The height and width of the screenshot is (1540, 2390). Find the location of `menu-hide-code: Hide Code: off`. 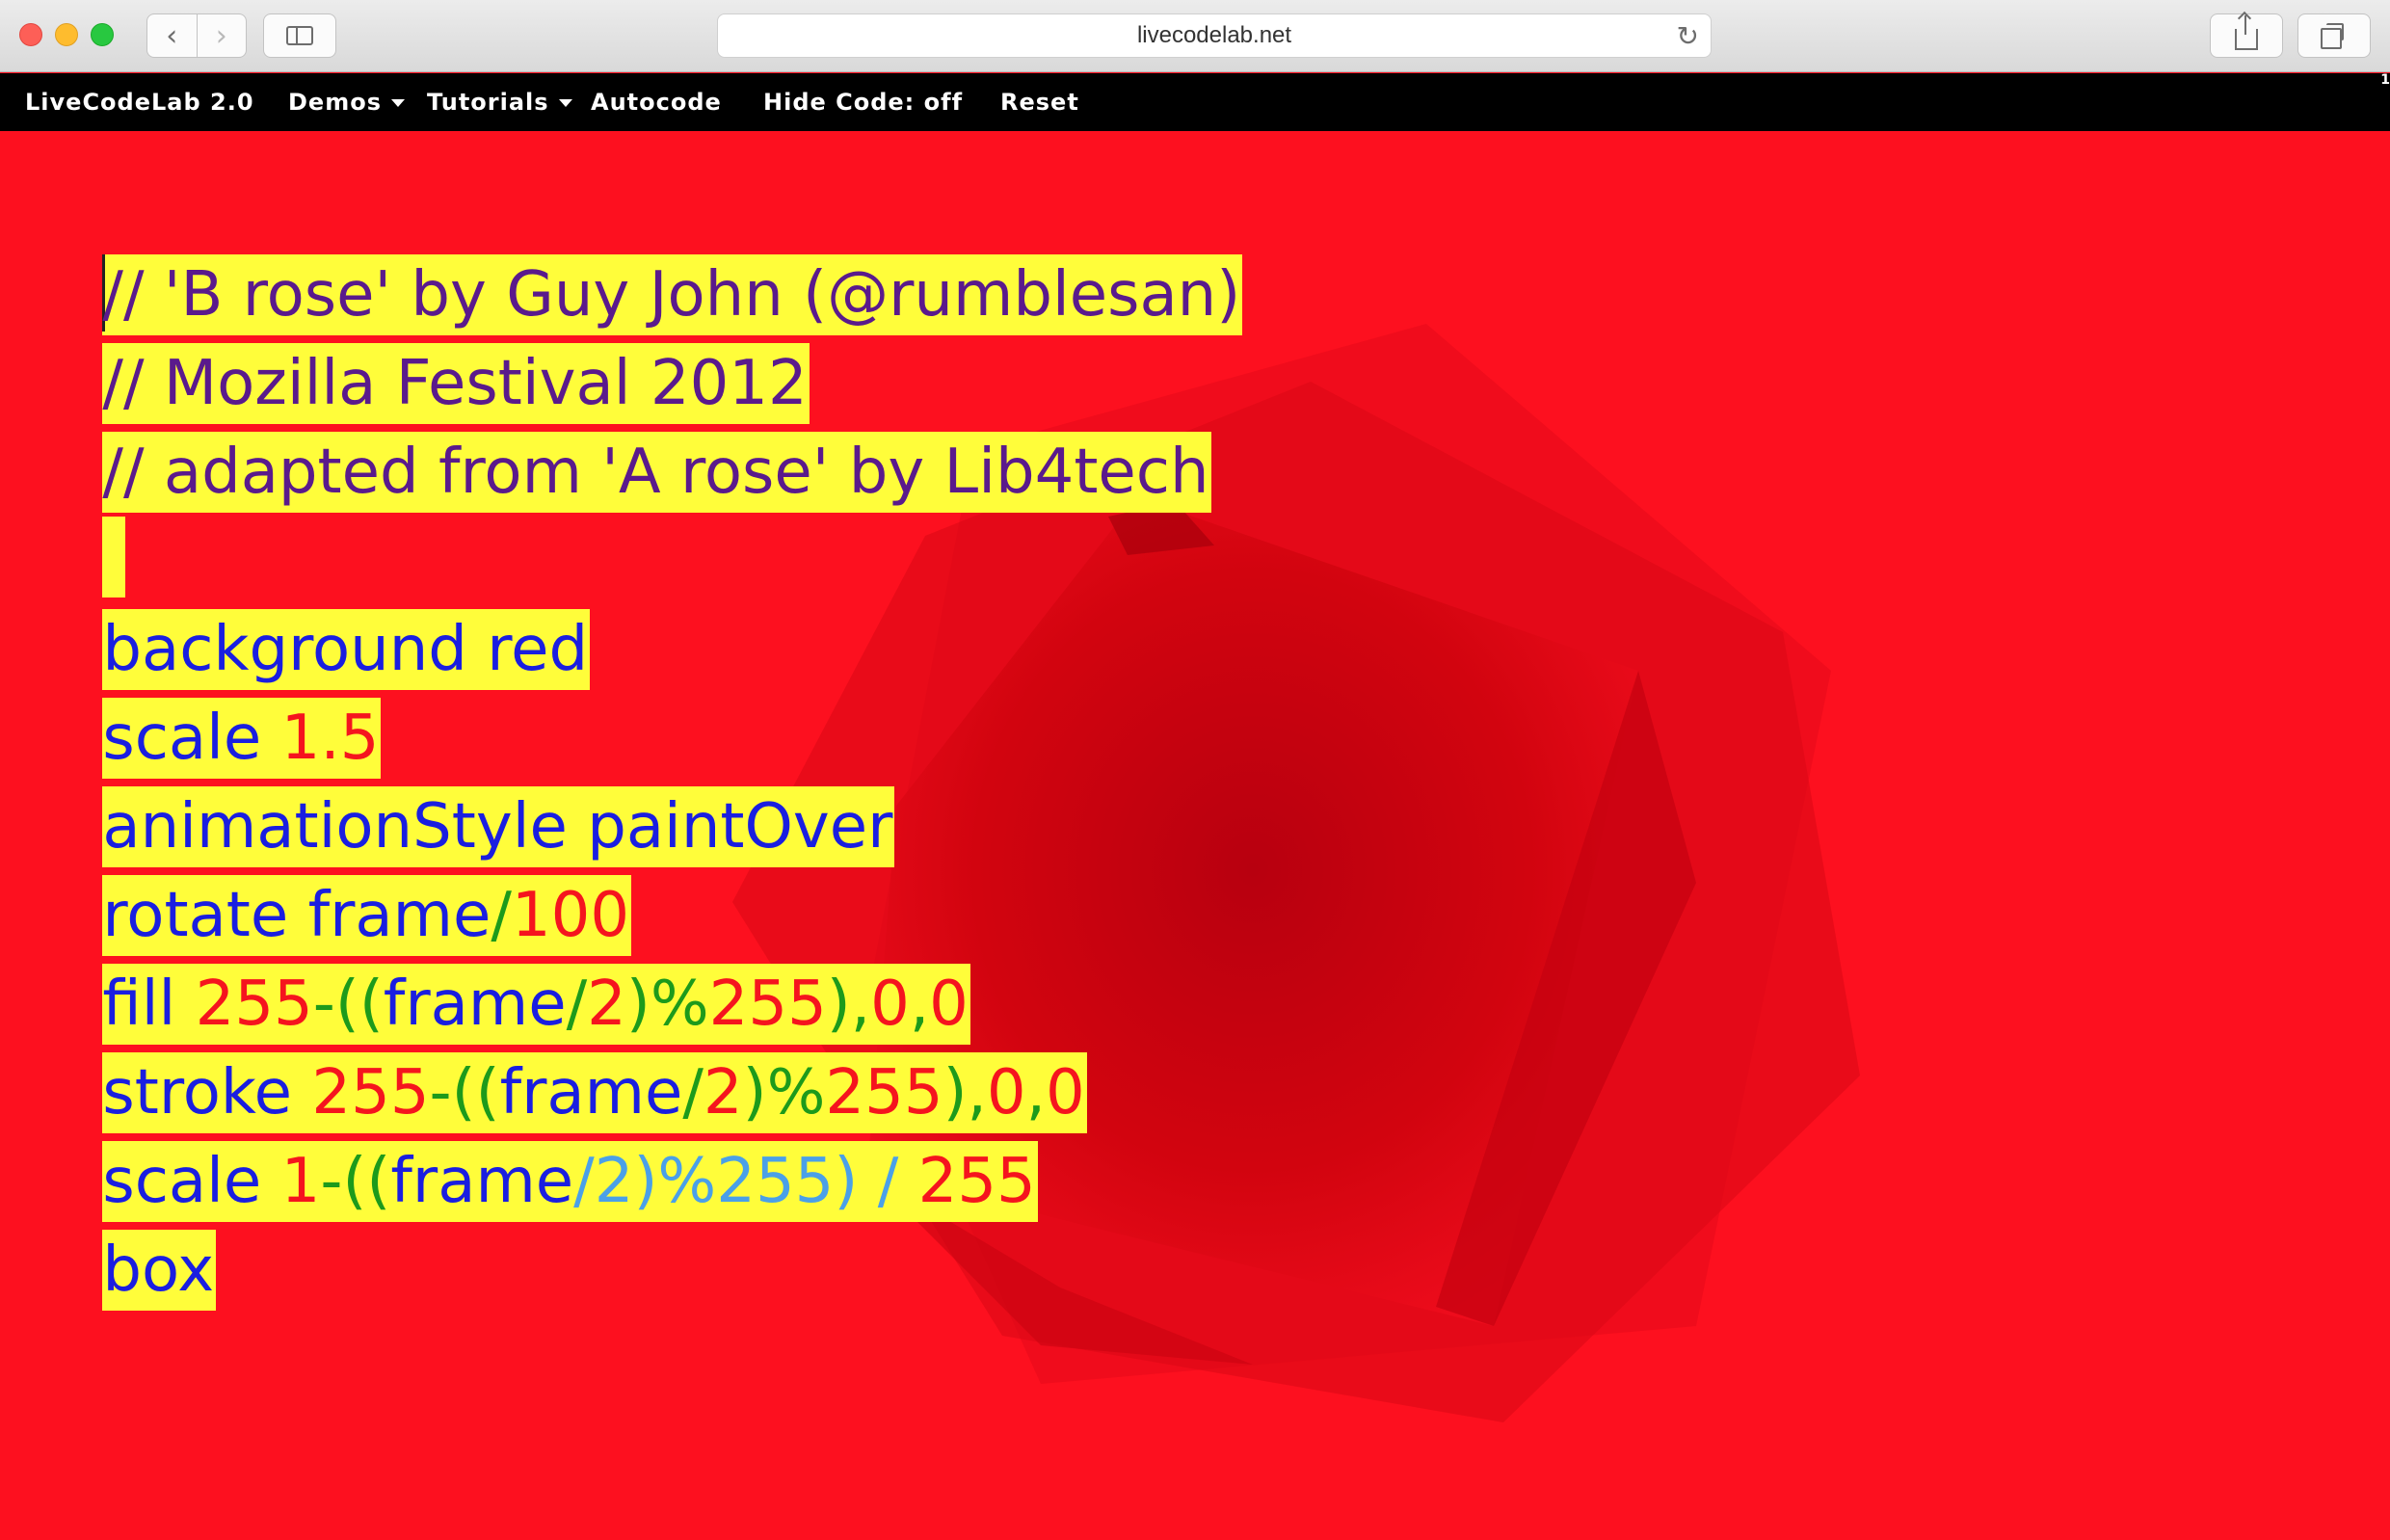

menu-hide-code: Hide Code: off is located at coordinates (863, 102).